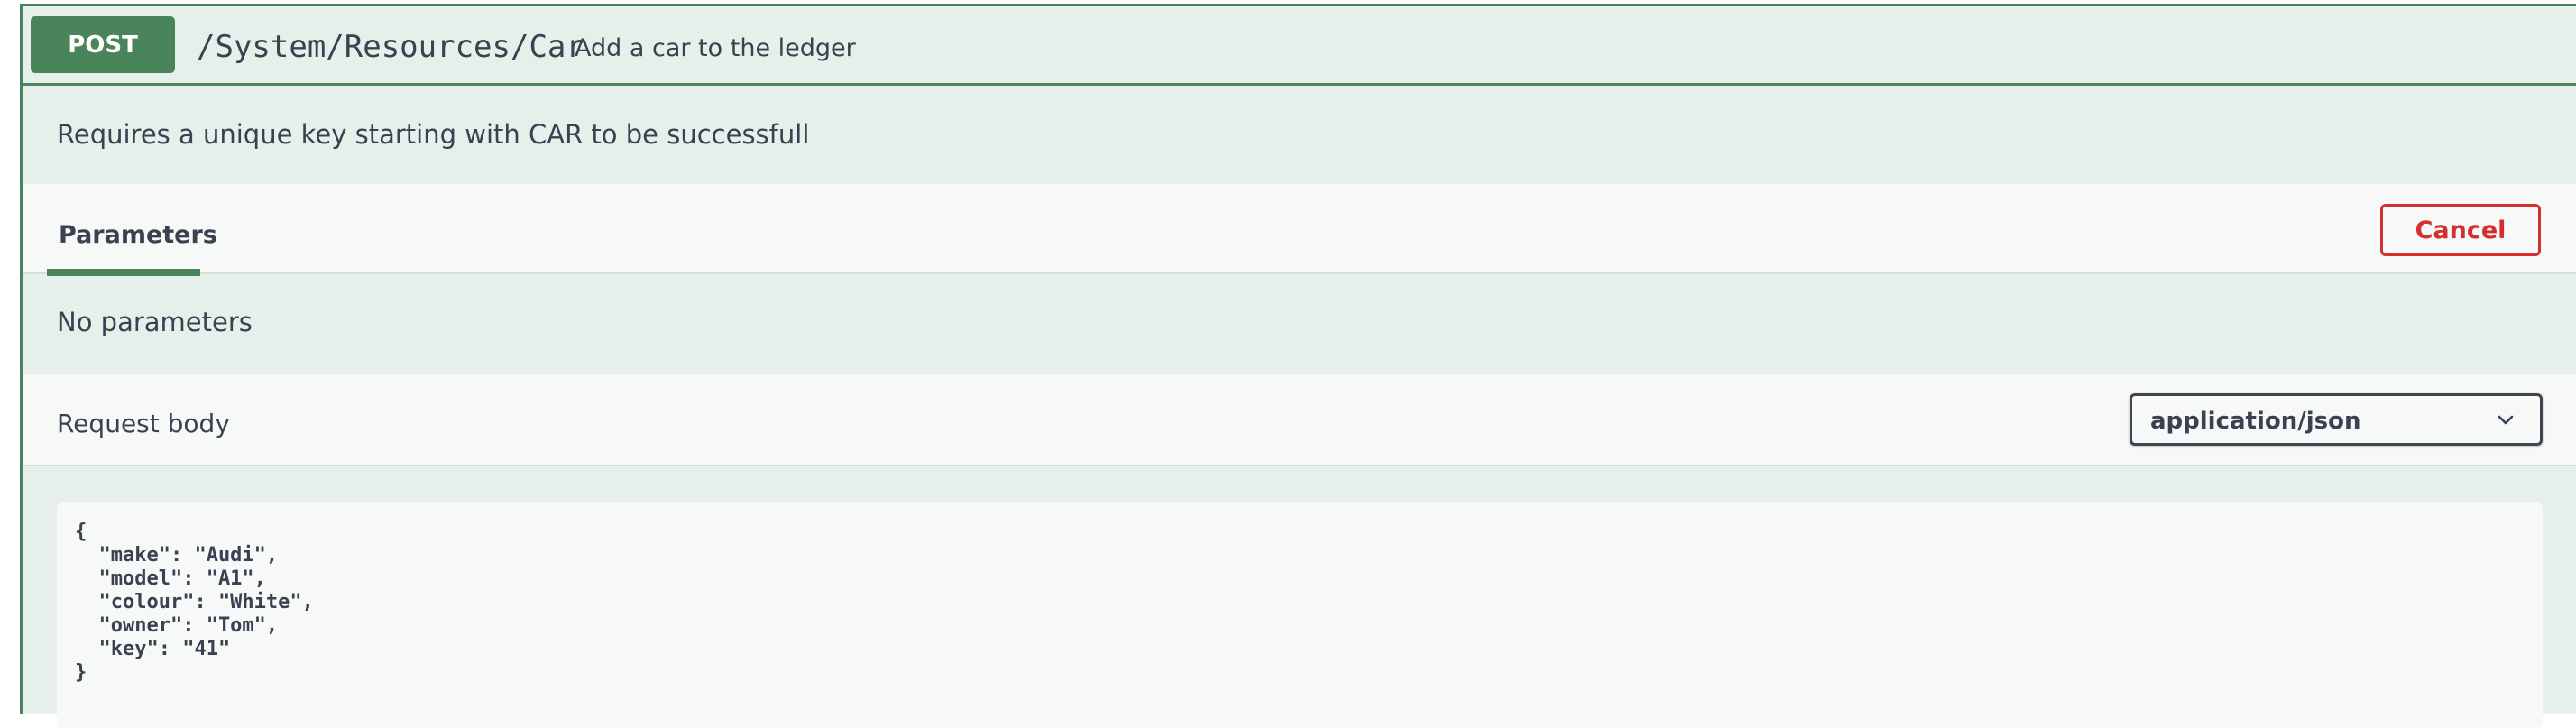  What do you see at coordinates (124, 272) in the screenshot?
I see `tab-active-indicator` at bounding box center [124, 272].